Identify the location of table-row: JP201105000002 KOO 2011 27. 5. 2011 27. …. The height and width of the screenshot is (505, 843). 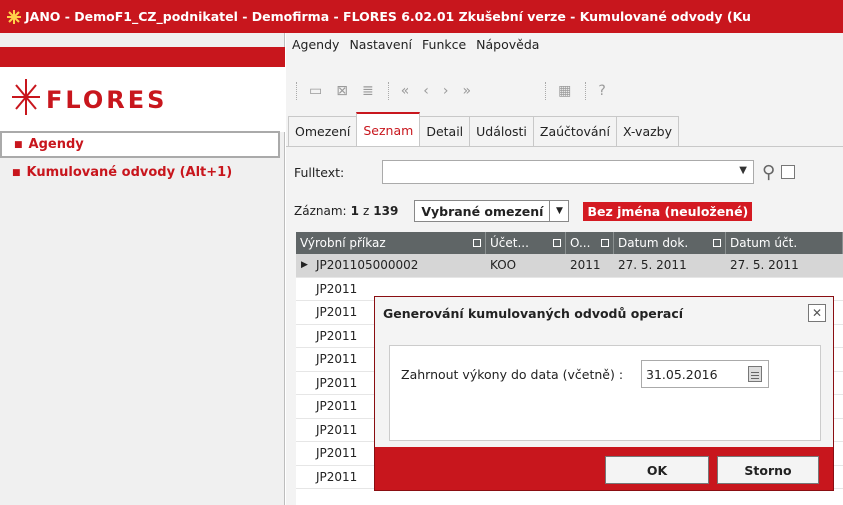
(569, 266).